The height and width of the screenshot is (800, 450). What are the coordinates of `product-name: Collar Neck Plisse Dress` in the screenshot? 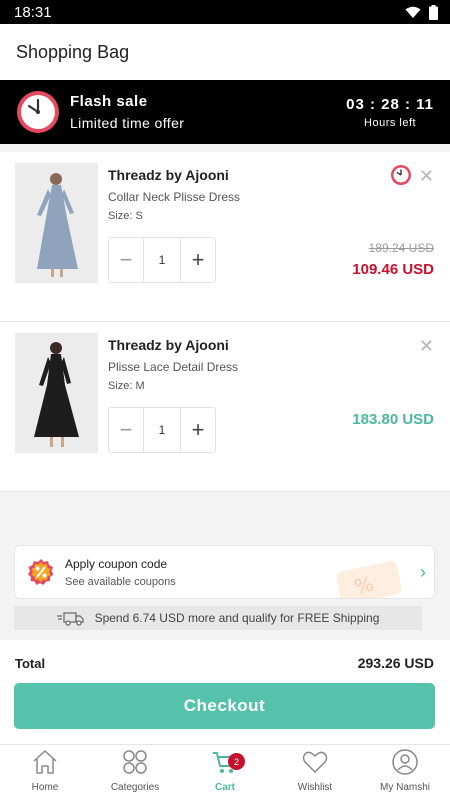 It's located at (174, 197).